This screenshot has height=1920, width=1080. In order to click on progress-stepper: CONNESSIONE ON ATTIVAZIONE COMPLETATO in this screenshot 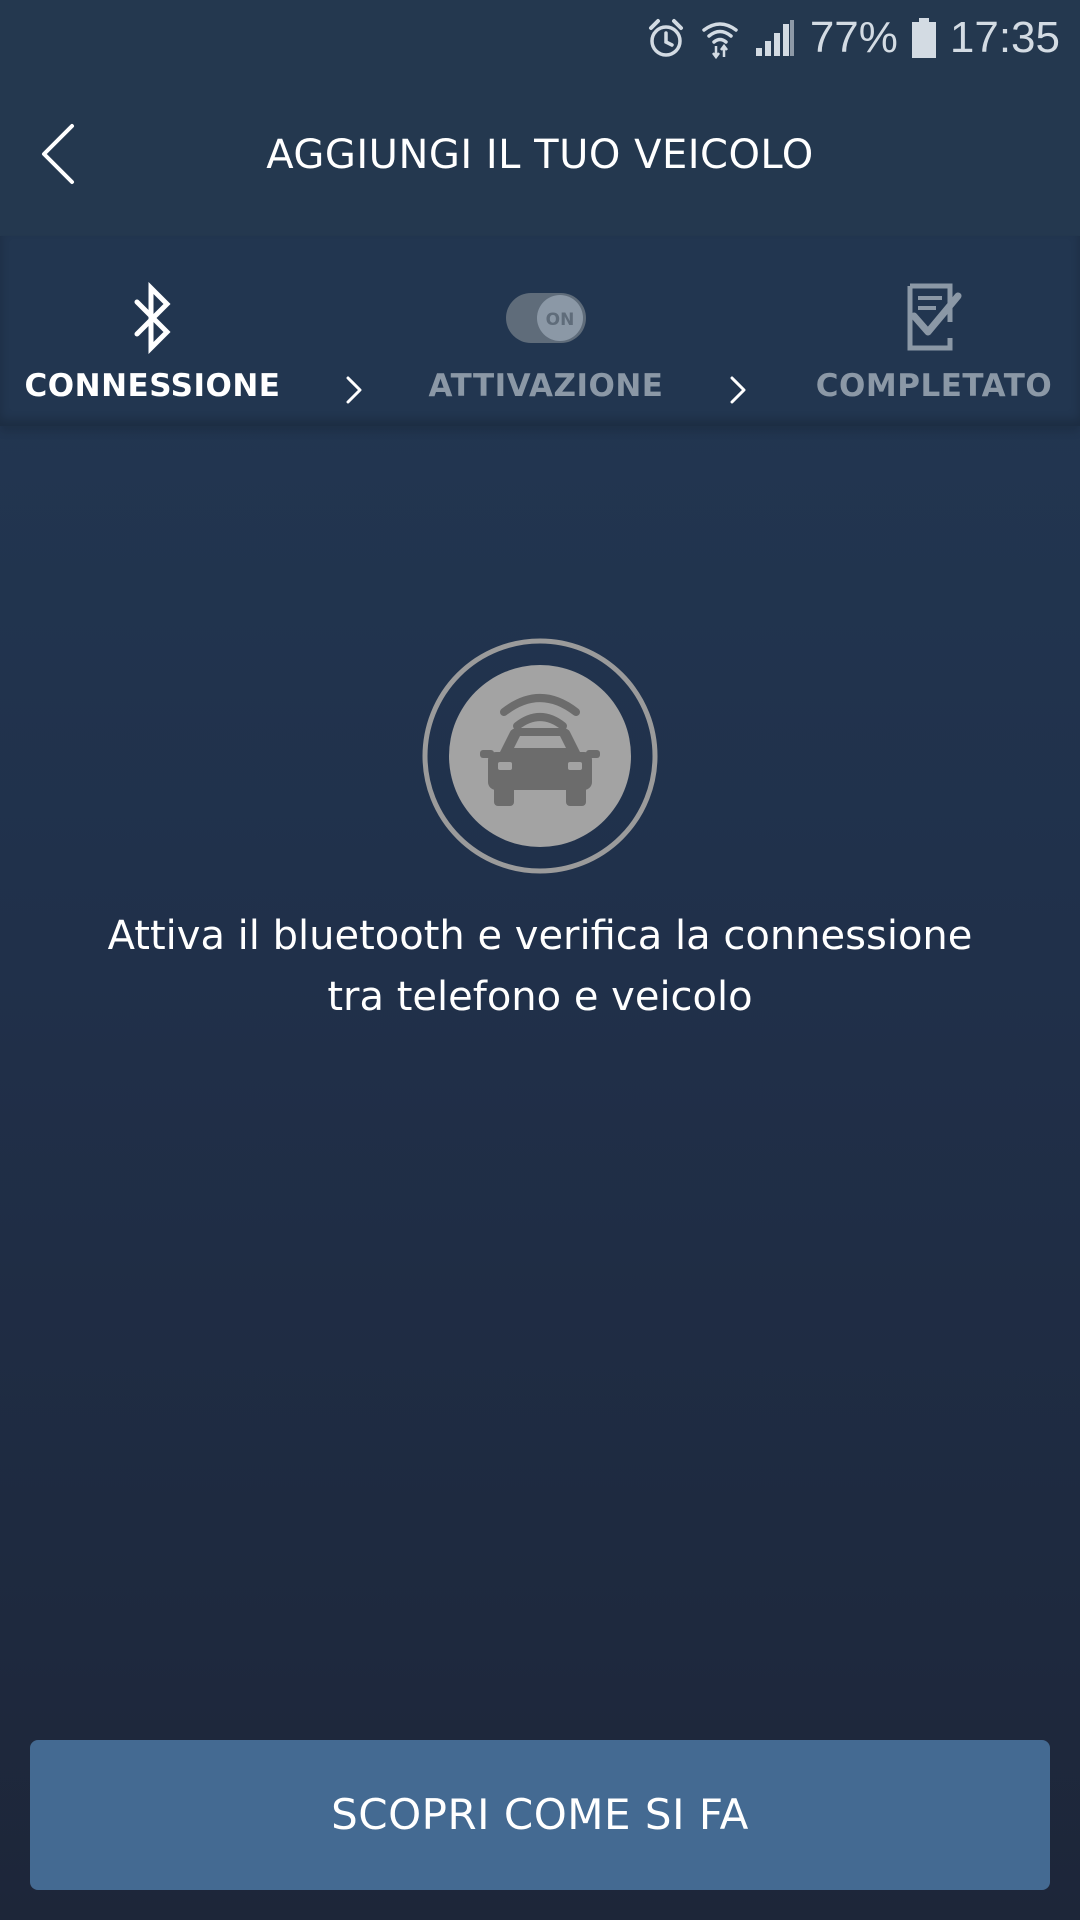, I will do `click(540, 331)`.